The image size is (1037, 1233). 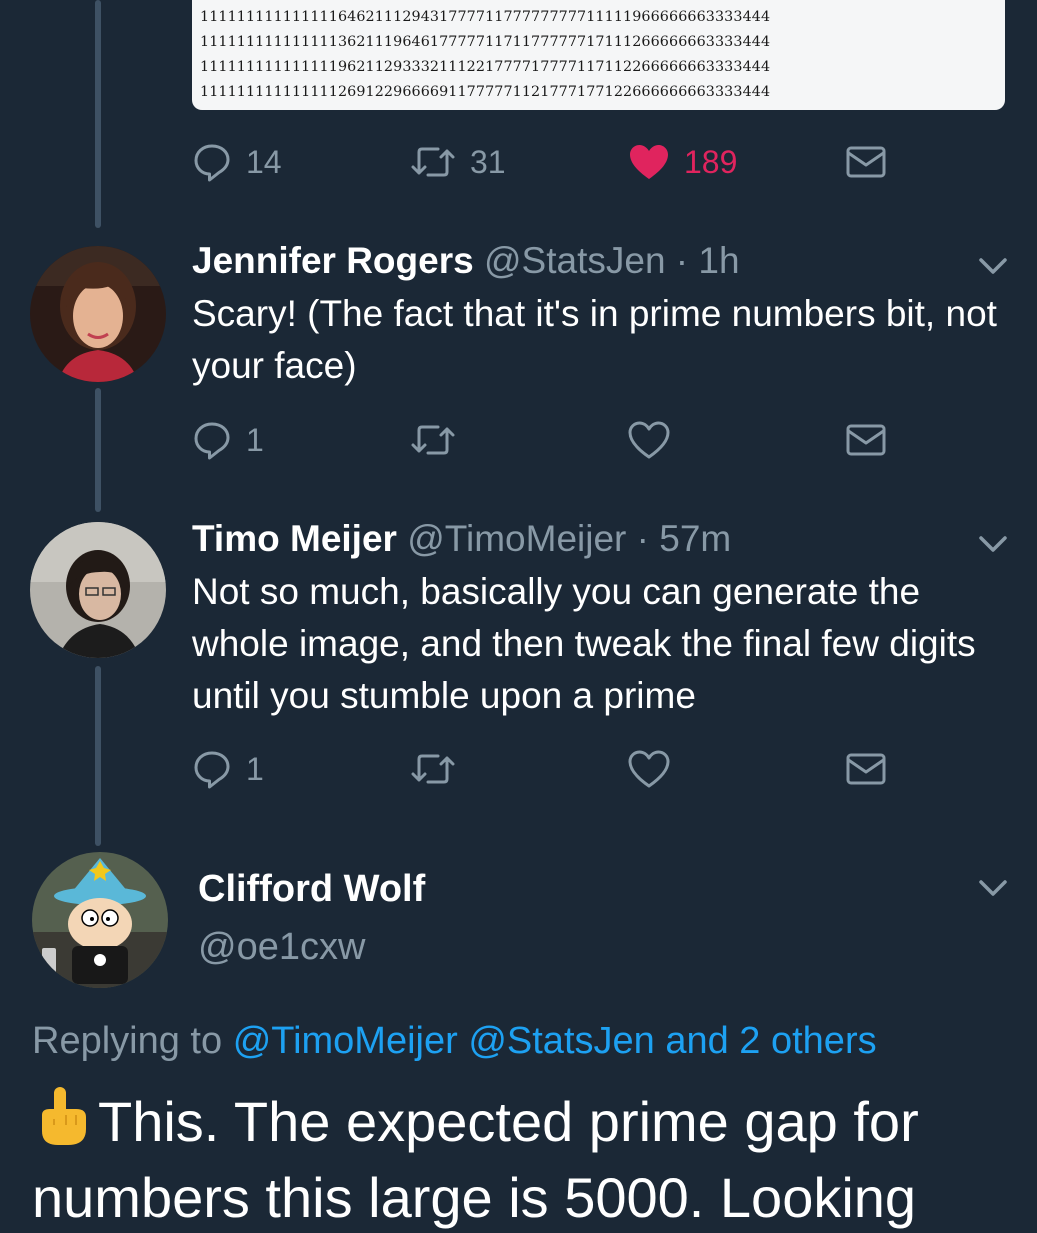 I want to click on user-name: Jennifer Rogers, so click(x=333, y=260).